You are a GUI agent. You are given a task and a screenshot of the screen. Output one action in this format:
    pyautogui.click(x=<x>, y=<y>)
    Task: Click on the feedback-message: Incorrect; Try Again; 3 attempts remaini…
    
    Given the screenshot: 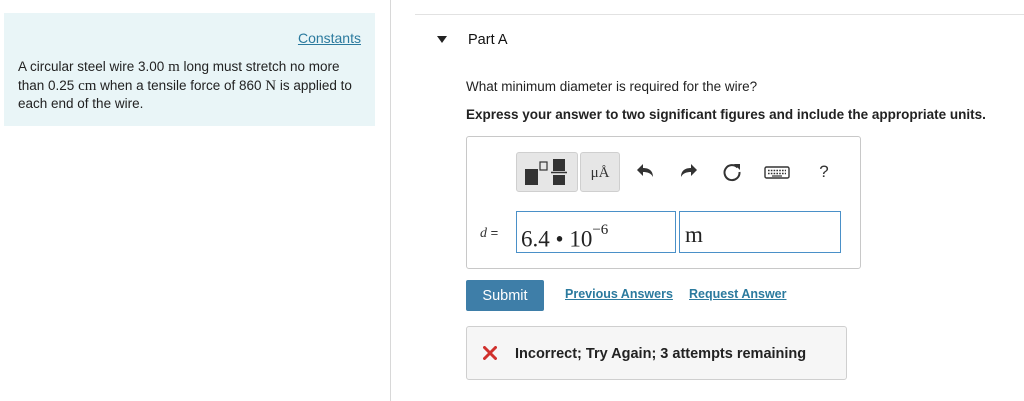 What is the action you would take?
    pyautogui.click(x=661, y=354)
    